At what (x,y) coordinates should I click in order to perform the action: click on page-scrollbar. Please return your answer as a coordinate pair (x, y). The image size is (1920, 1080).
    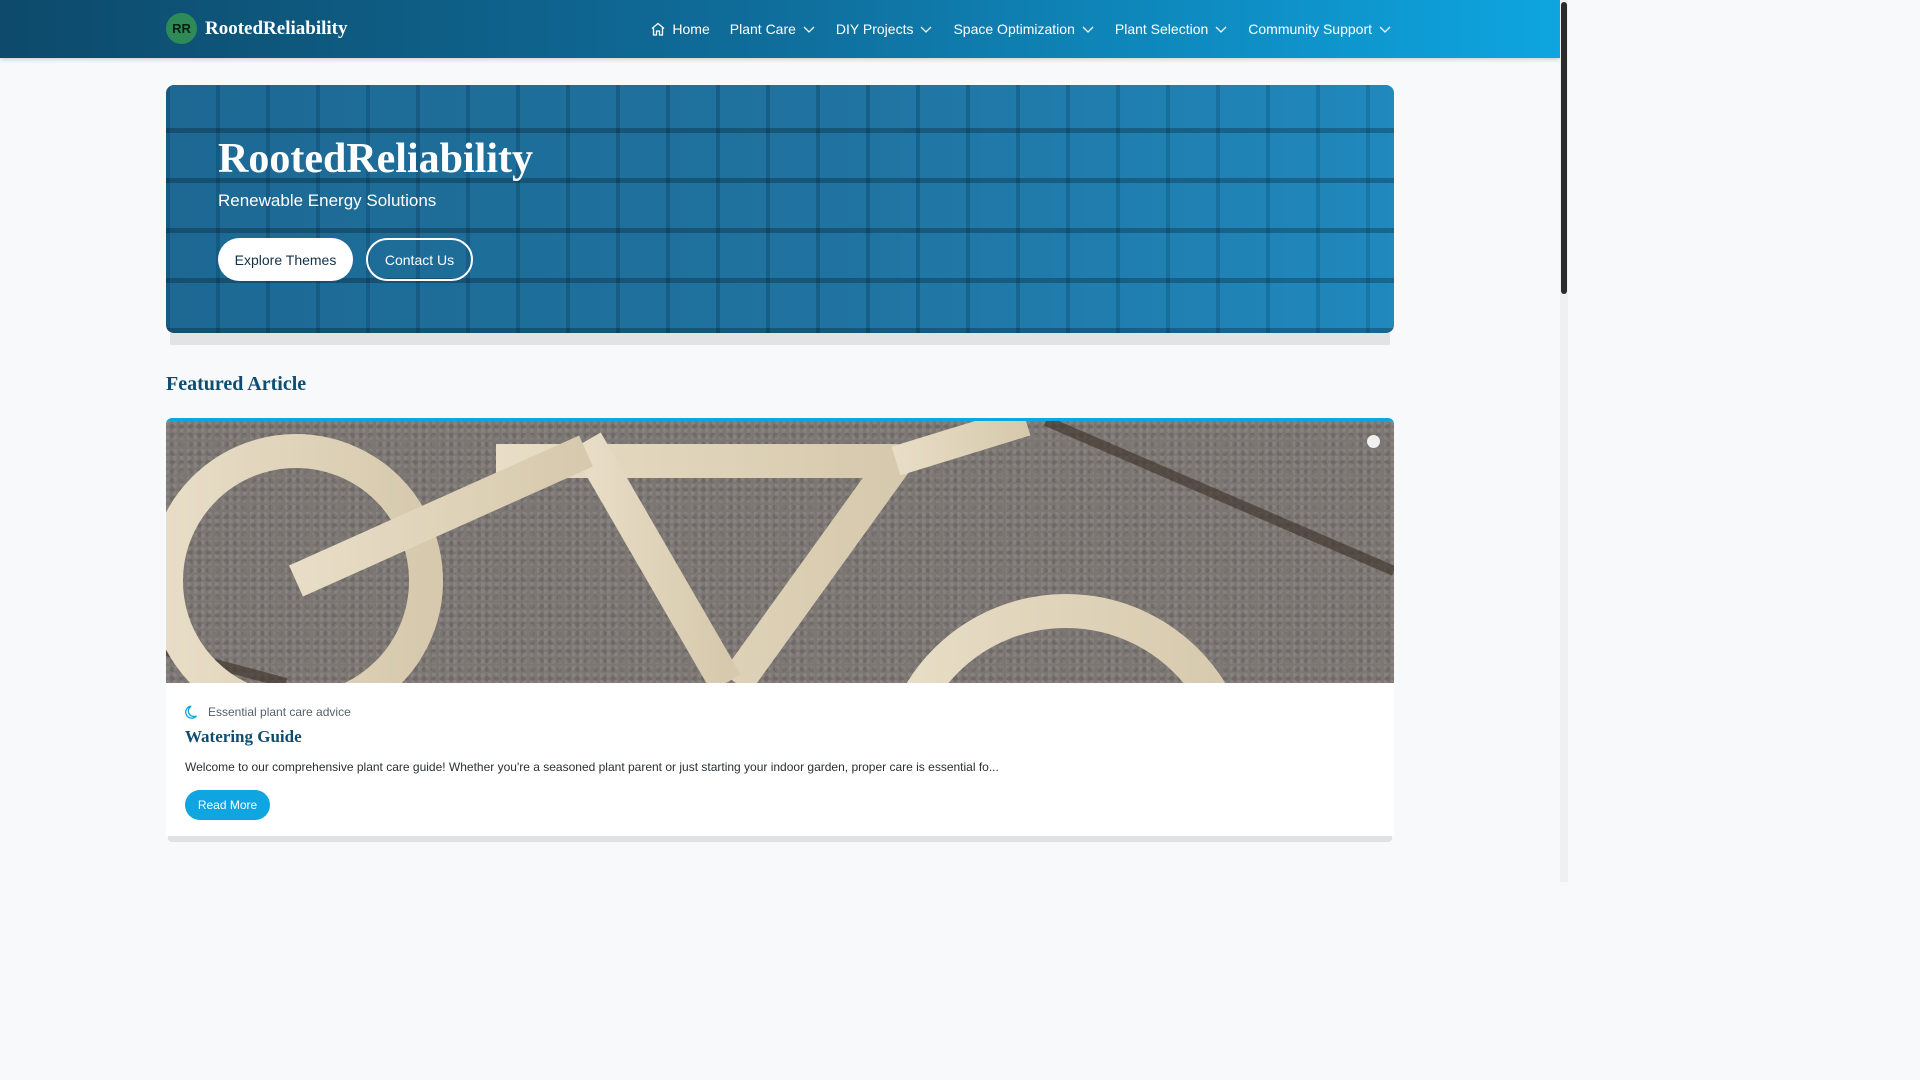
    Looking at the image, I should click on (1564, 441).